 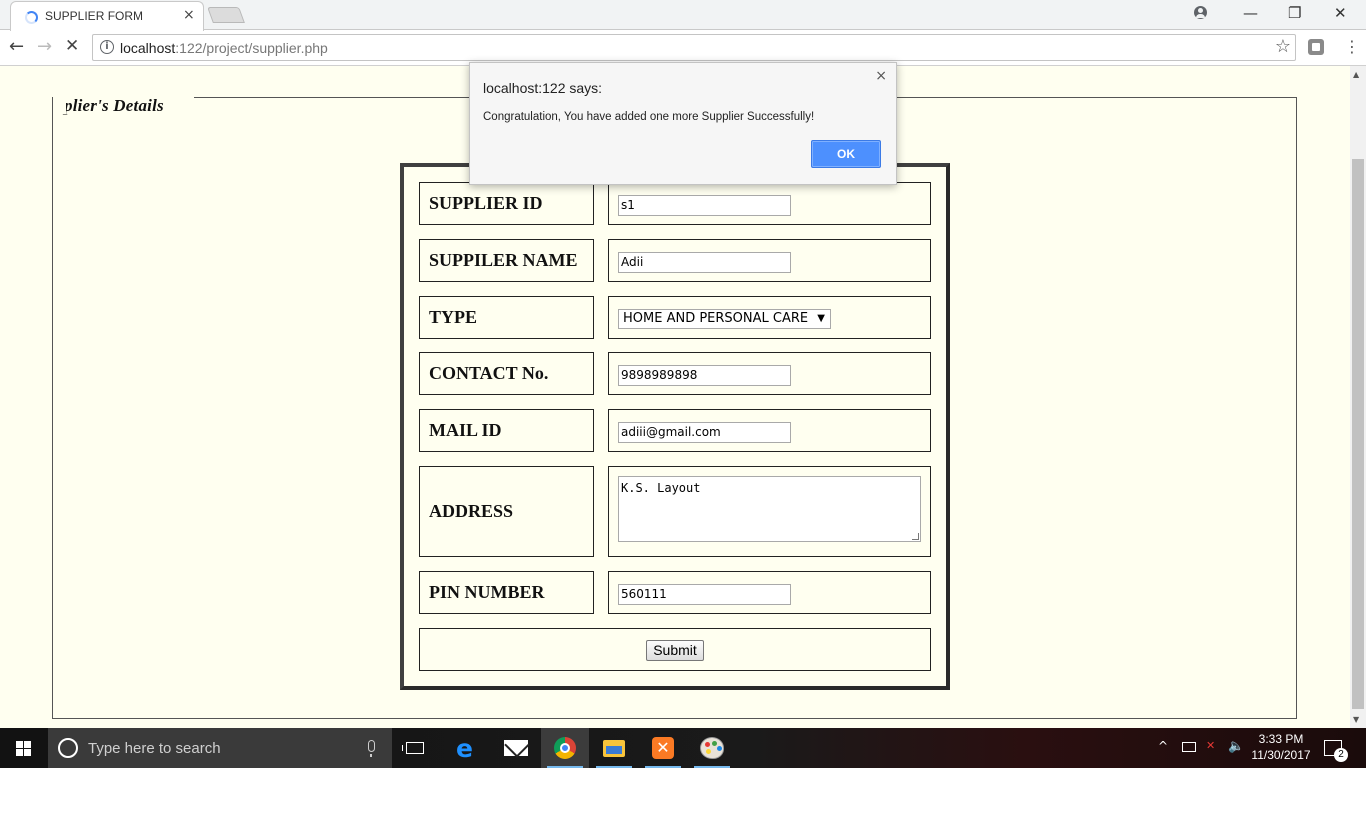 What do you see at coordinates (1341, 755) in the screenshot?
I see `notification-count: 2` at bounding box center [1341, 755].